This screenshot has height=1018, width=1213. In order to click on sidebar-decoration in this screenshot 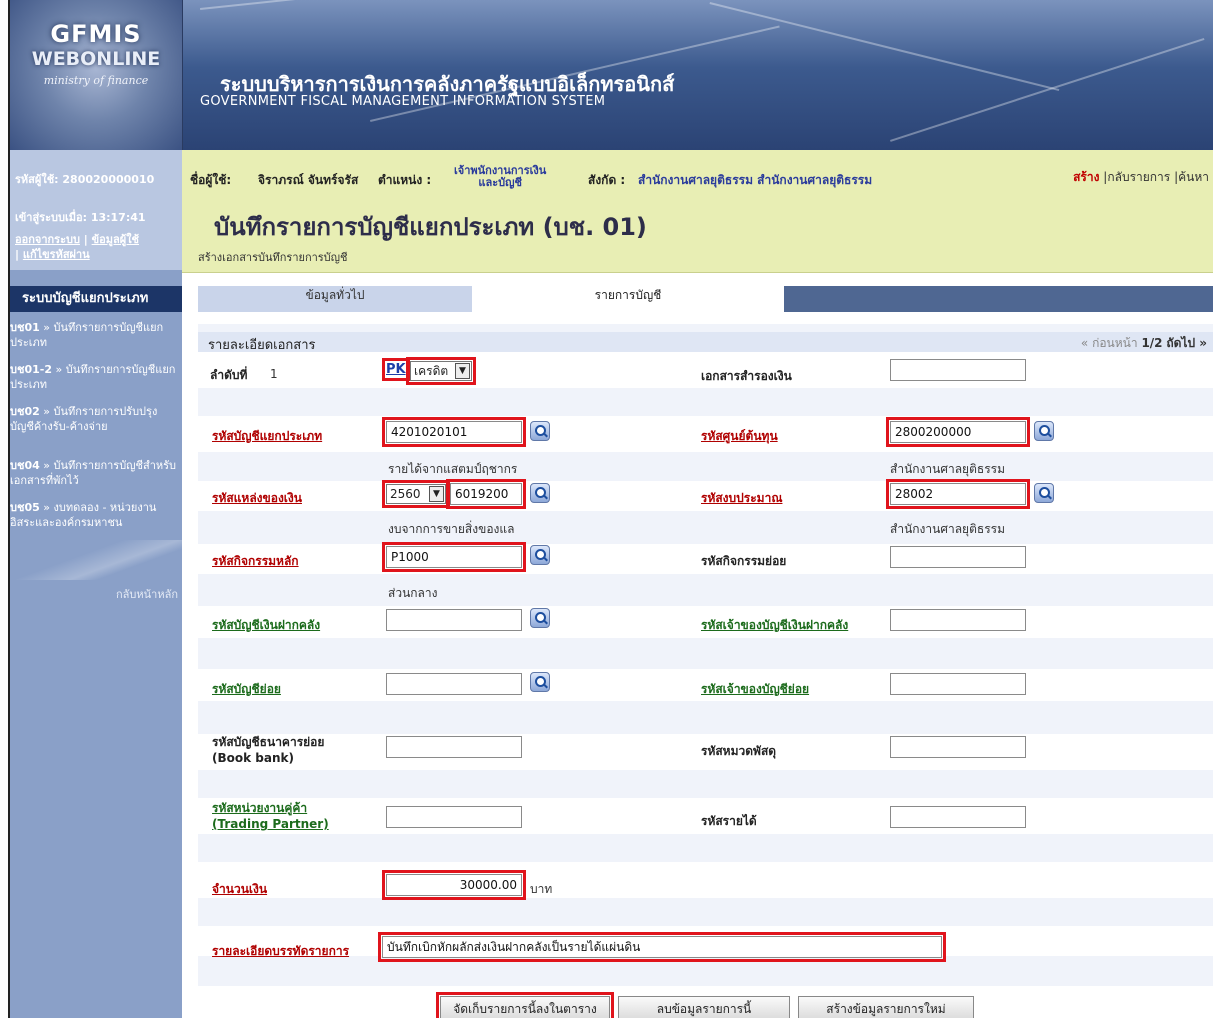, I will do `click(96, 560)`.